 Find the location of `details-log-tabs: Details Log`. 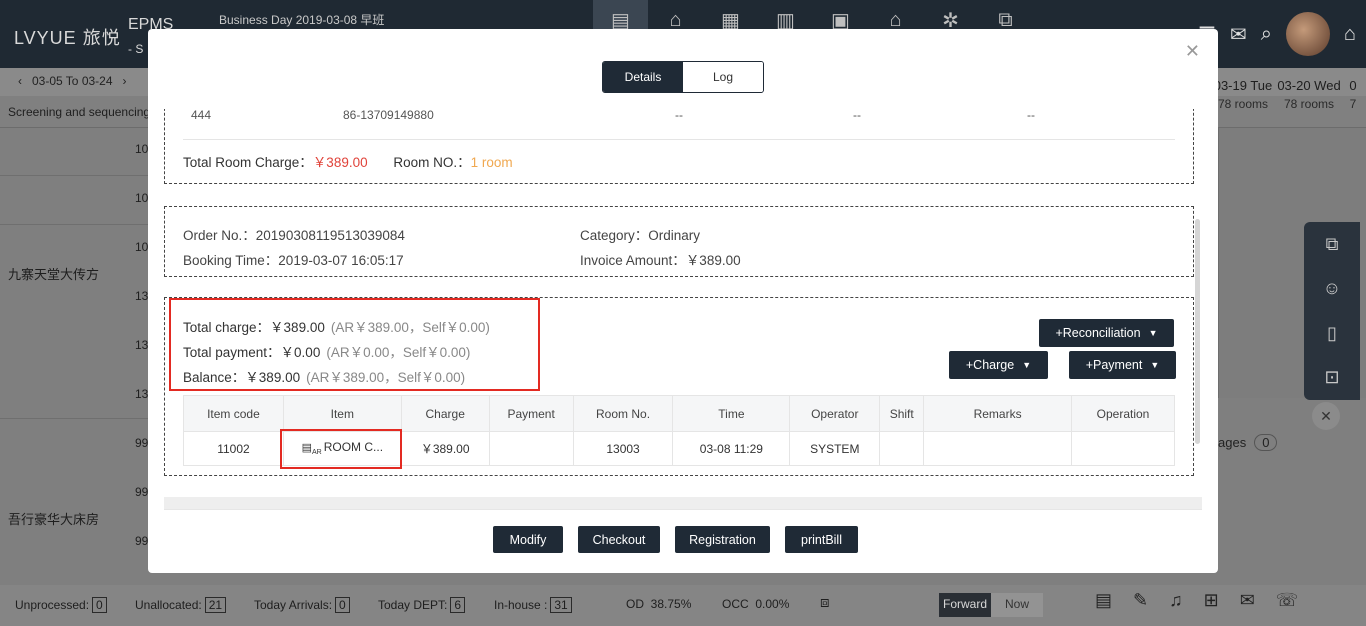

details-log-tabs: Details Log is located at coordinates (683, 77).